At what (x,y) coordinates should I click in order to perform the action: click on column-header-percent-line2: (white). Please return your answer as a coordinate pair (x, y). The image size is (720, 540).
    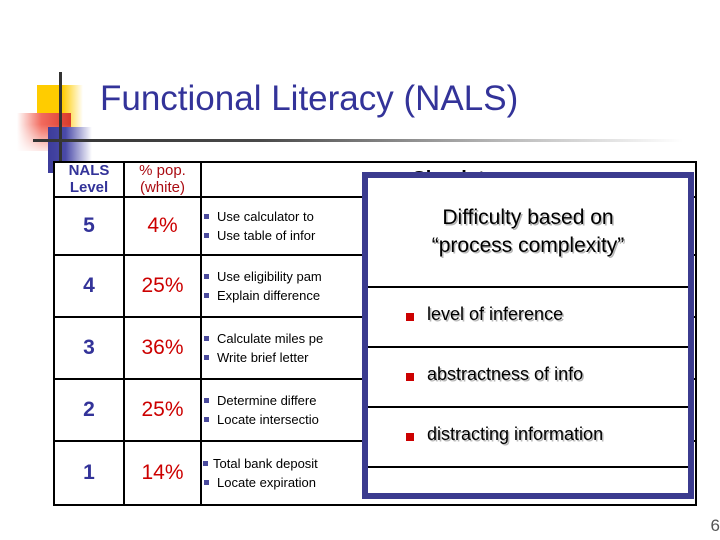
    Looking at the image, I should click on (162, 187).